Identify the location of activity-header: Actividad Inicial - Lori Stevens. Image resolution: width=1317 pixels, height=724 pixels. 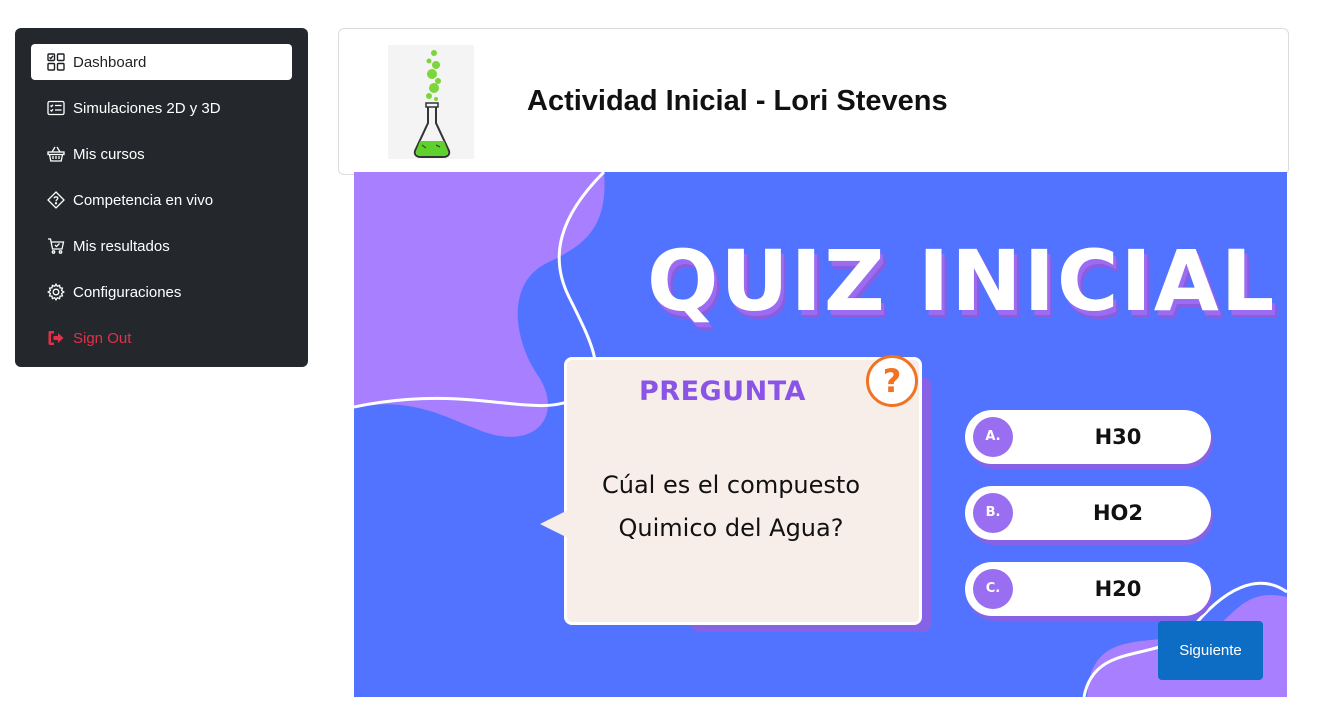
(813, 101).